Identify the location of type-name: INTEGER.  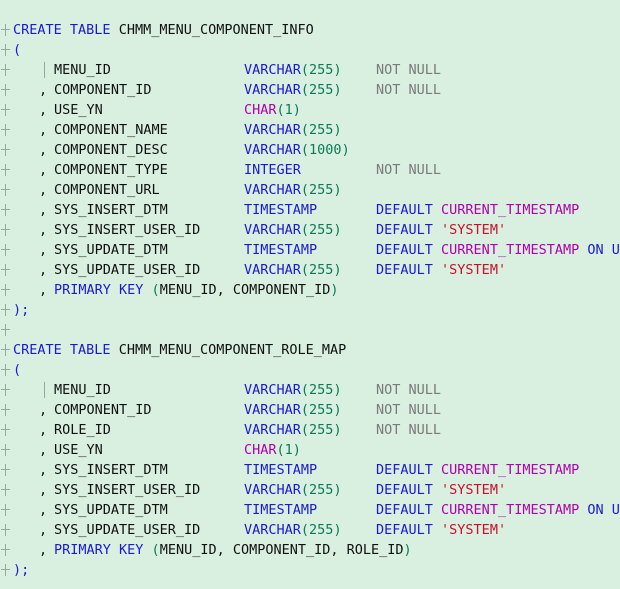
(272, 170).